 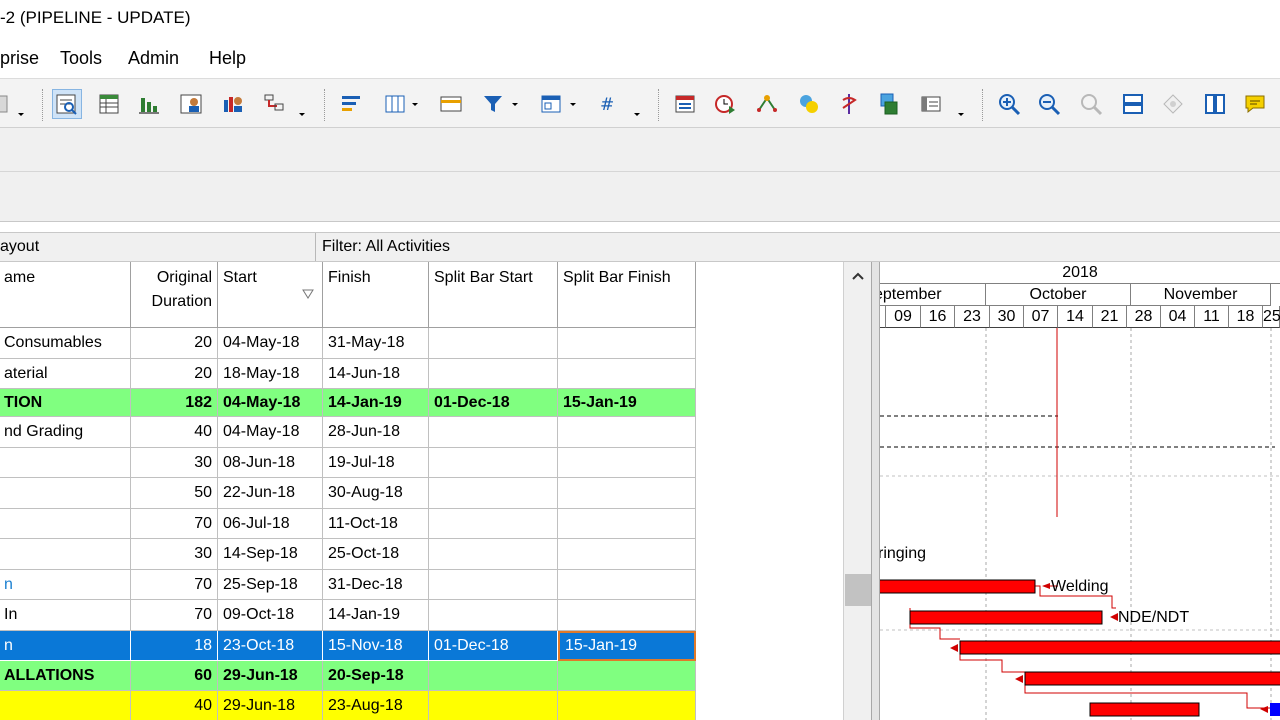 What do you see at coordinates (809, 104) in the screenshot?
I see `summarize-icon` at bounding box center [809, 104].